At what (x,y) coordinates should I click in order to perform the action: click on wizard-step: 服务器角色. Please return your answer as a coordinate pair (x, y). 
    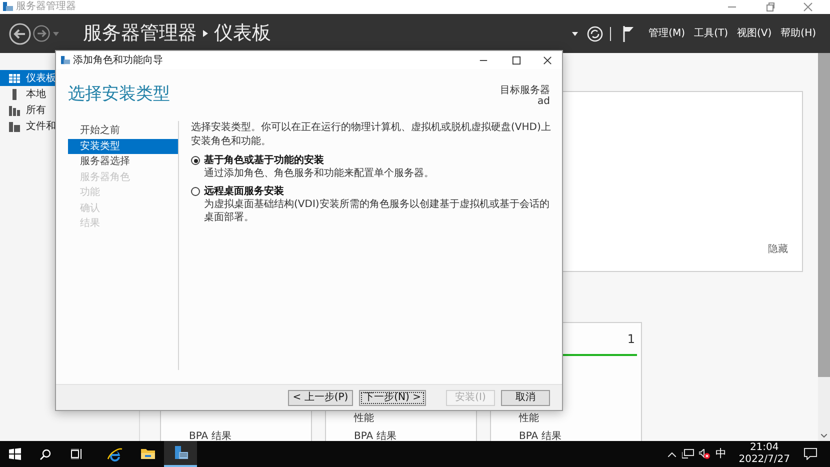
    Looking at the image, I should click on (123, 177).